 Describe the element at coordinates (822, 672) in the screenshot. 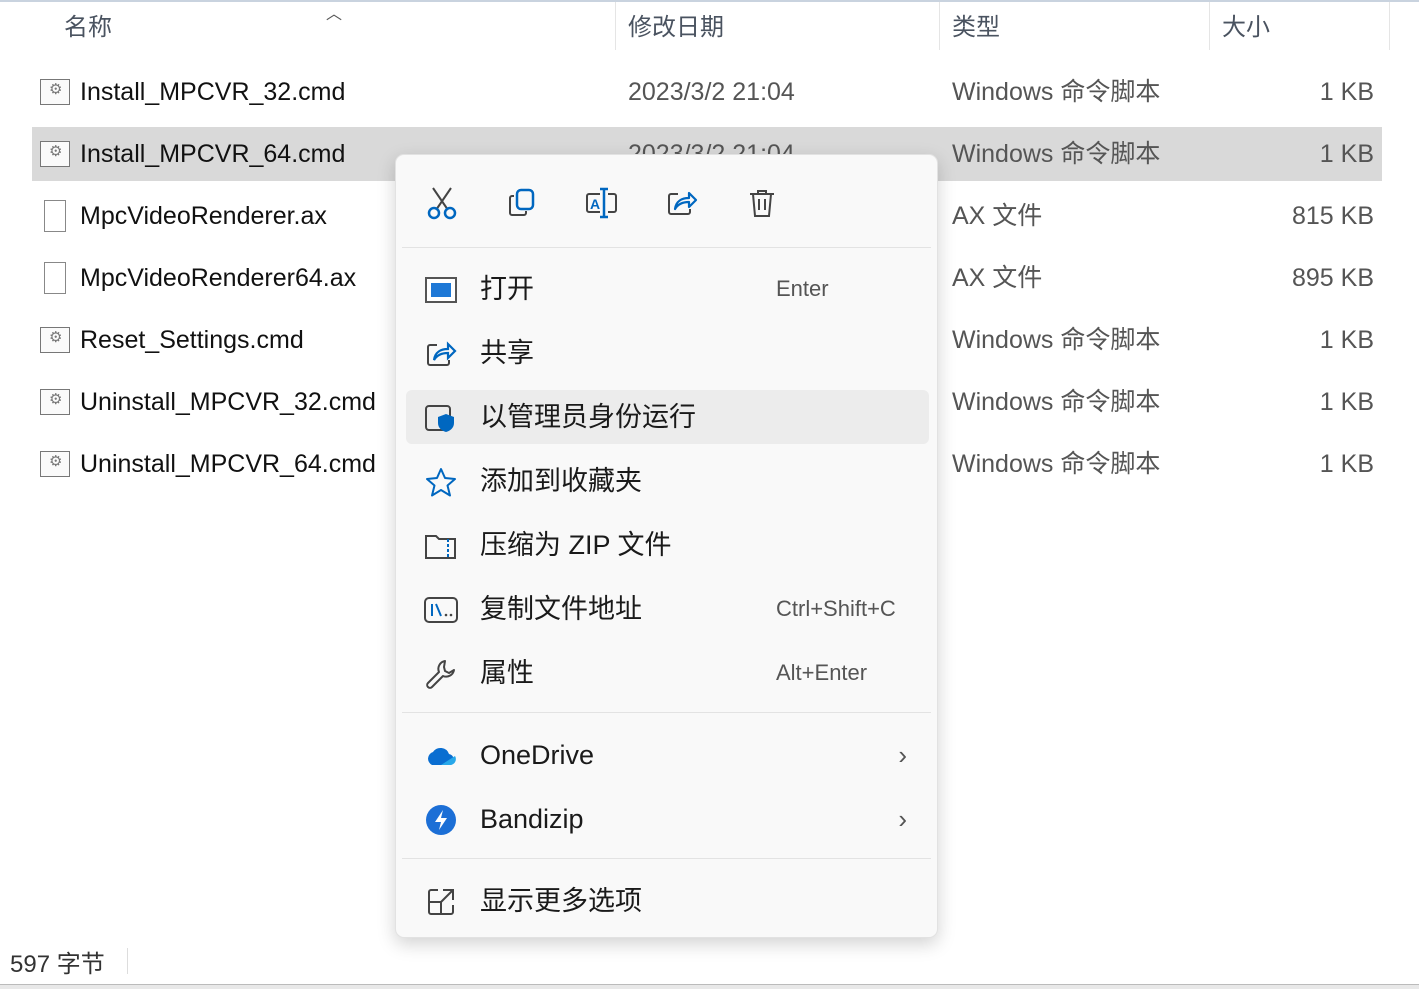

I see `menu-item-shortcut: Alt+Enter` at that location.